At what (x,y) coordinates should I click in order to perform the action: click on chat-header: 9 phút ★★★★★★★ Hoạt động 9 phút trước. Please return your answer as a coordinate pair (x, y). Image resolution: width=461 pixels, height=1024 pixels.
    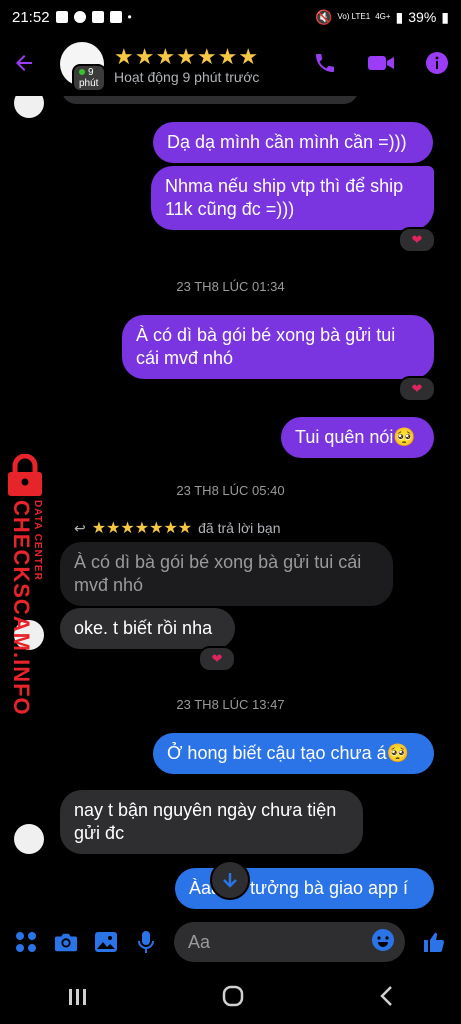
    Looking at the image, I should click on (230, 65).